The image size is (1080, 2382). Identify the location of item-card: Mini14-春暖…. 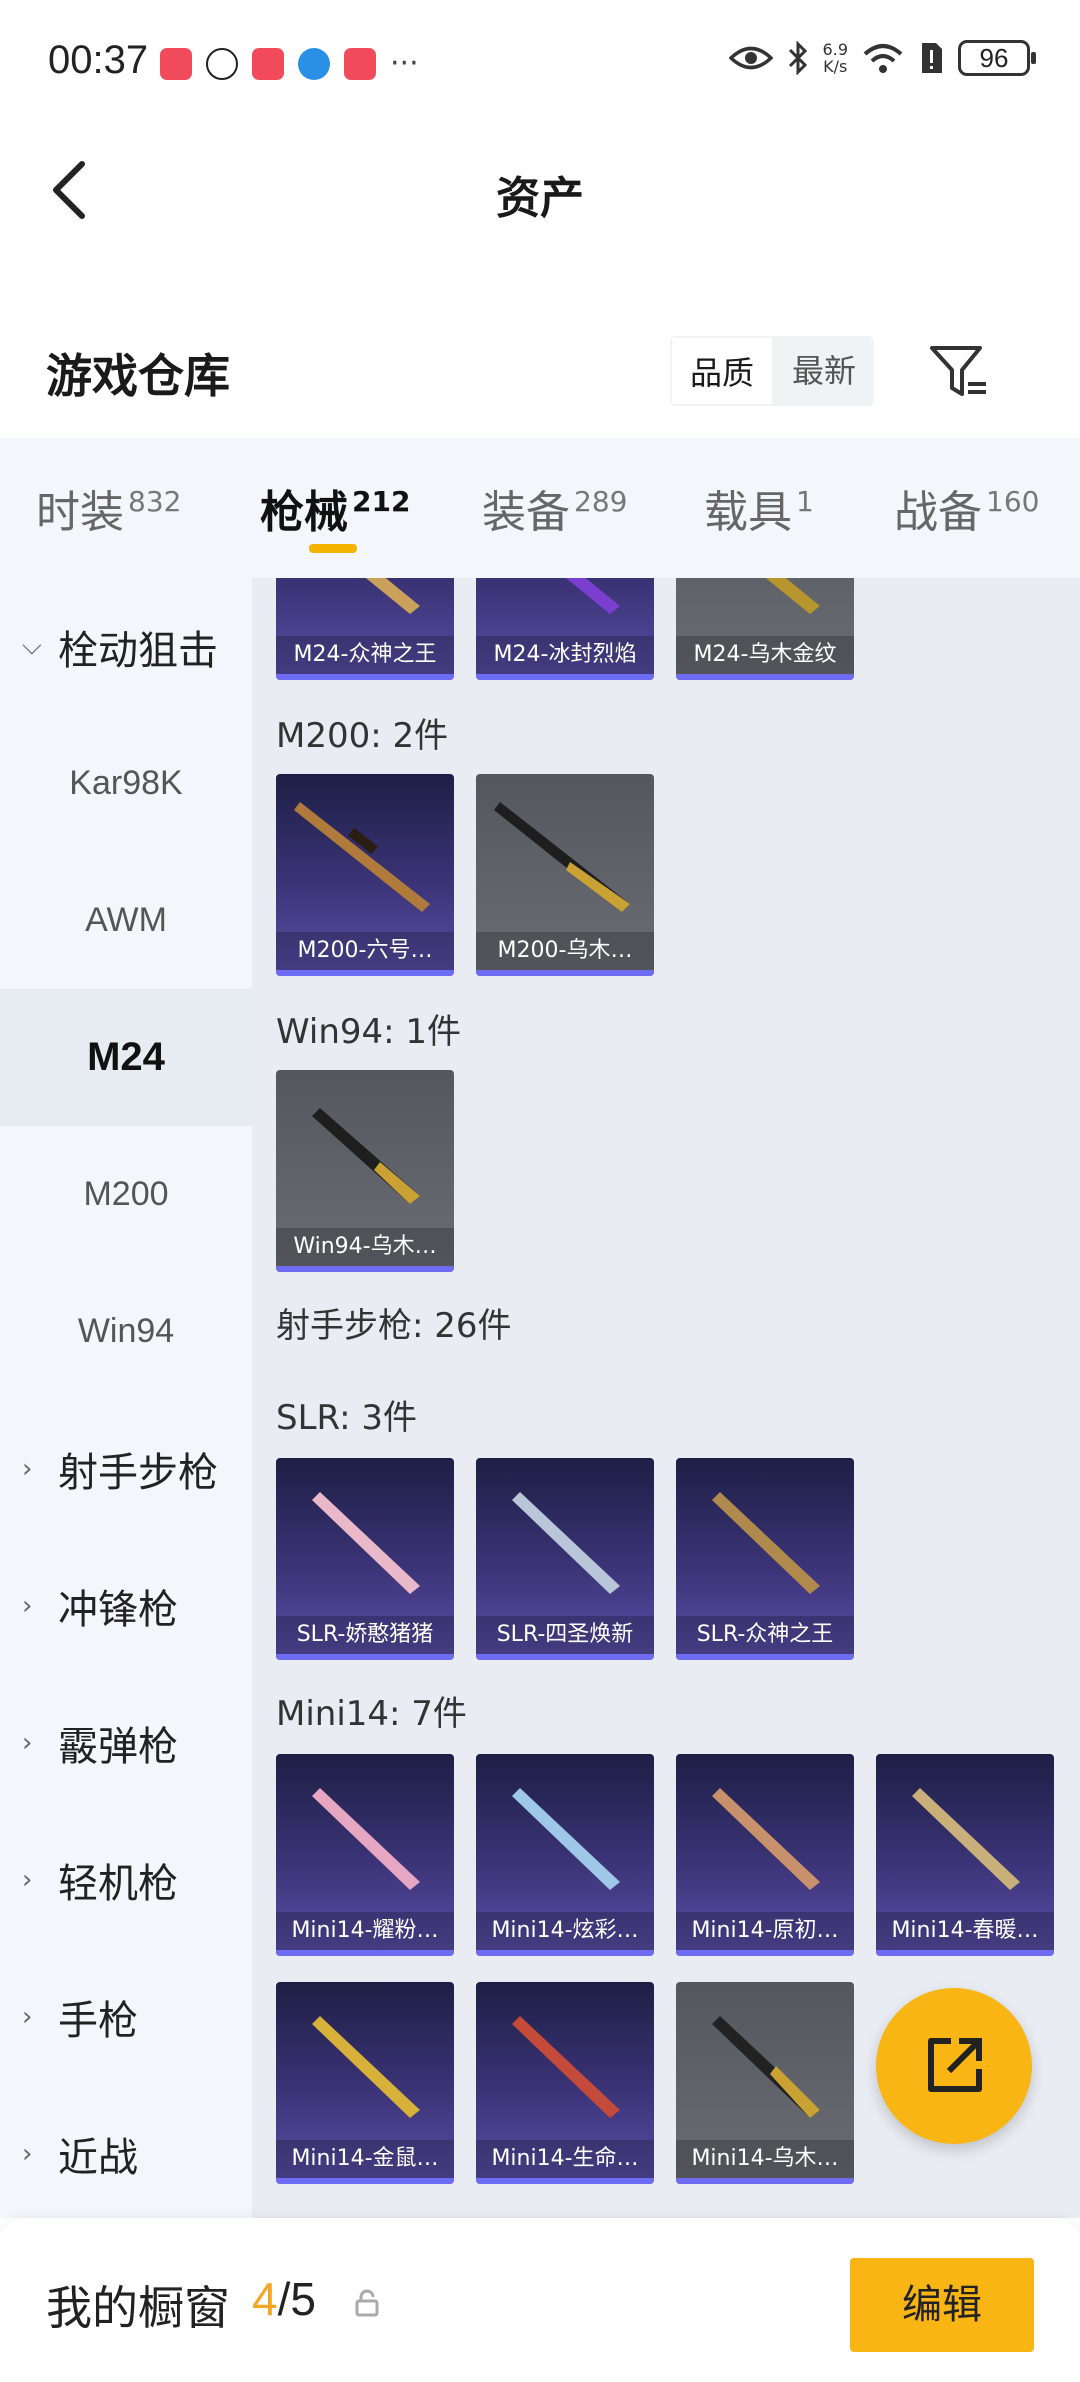
(965, 1855).